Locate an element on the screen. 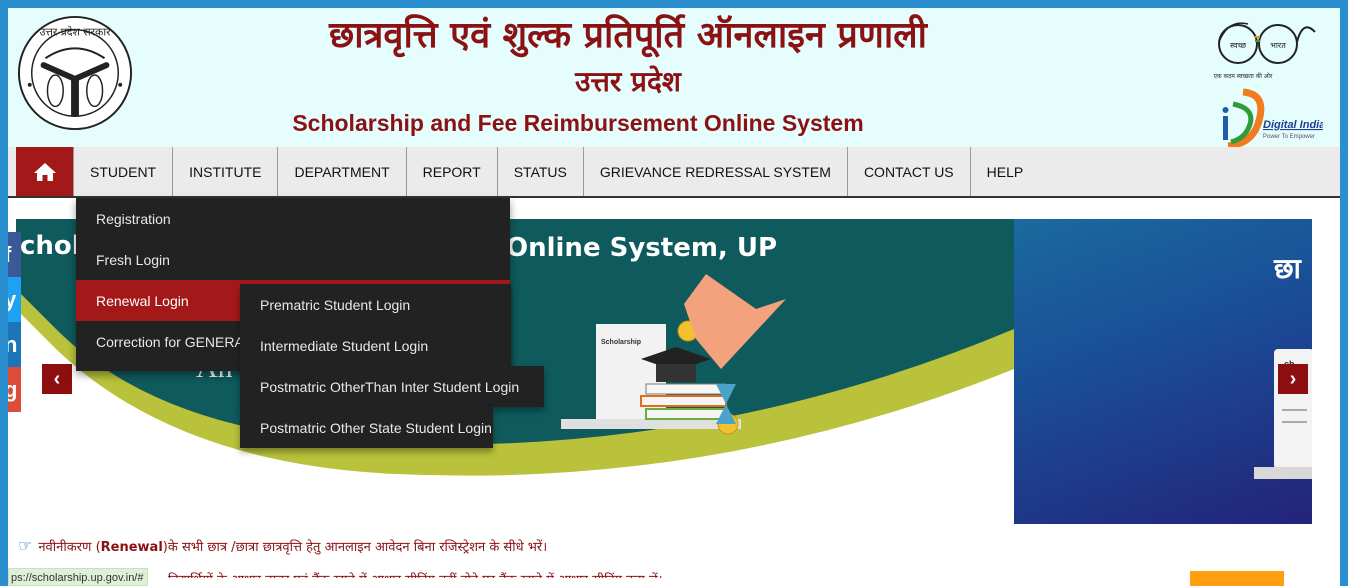 This screenshot has height=586, width=1348. nav-home-button is located at coordinates (44, 171).